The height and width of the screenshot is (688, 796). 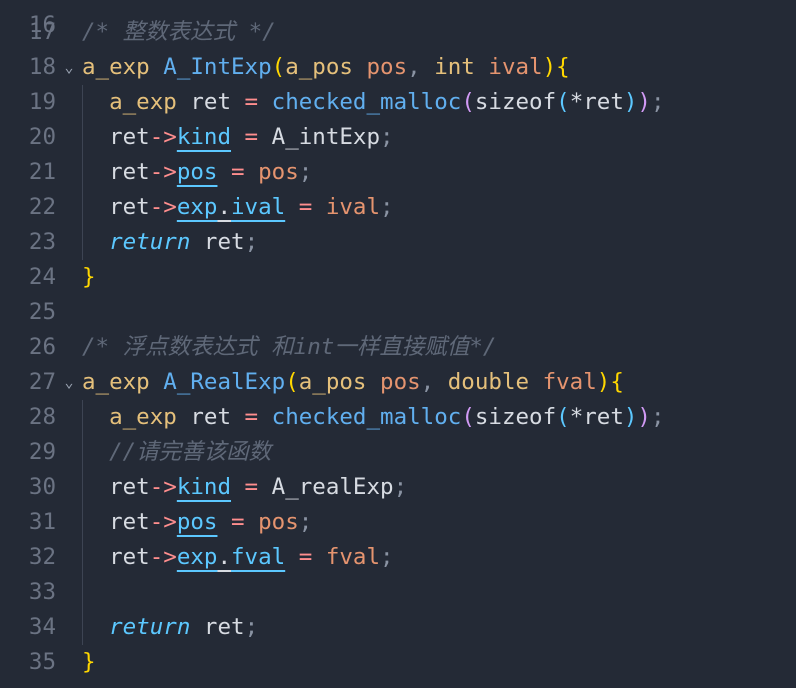 I want to click on code-token: a_pos, so click(x=319, y=67).